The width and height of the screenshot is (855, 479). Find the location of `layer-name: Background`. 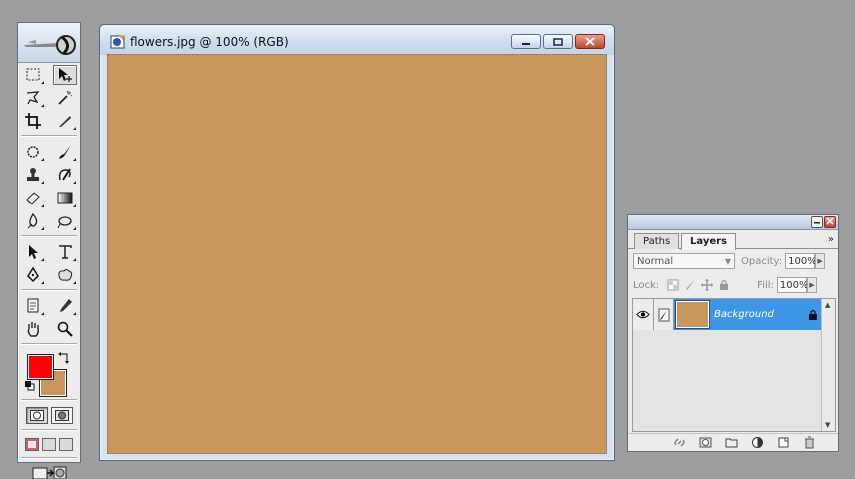

layer-name: Background is located at coordinates (744, 314).